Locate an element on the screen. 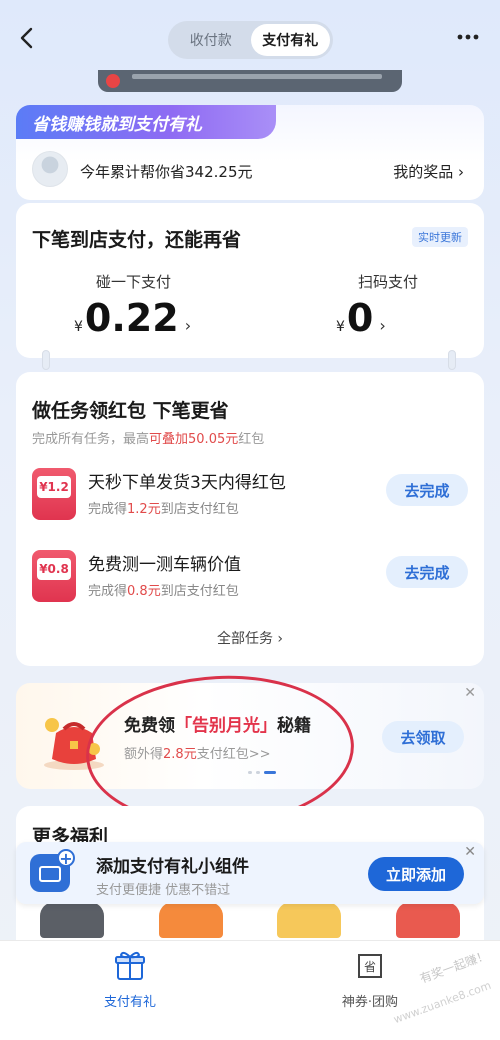 The width and height of the screenshot is (500, 1040). tap-to-pay-label: 碰一下支付 is located at coordinates (134, 282).